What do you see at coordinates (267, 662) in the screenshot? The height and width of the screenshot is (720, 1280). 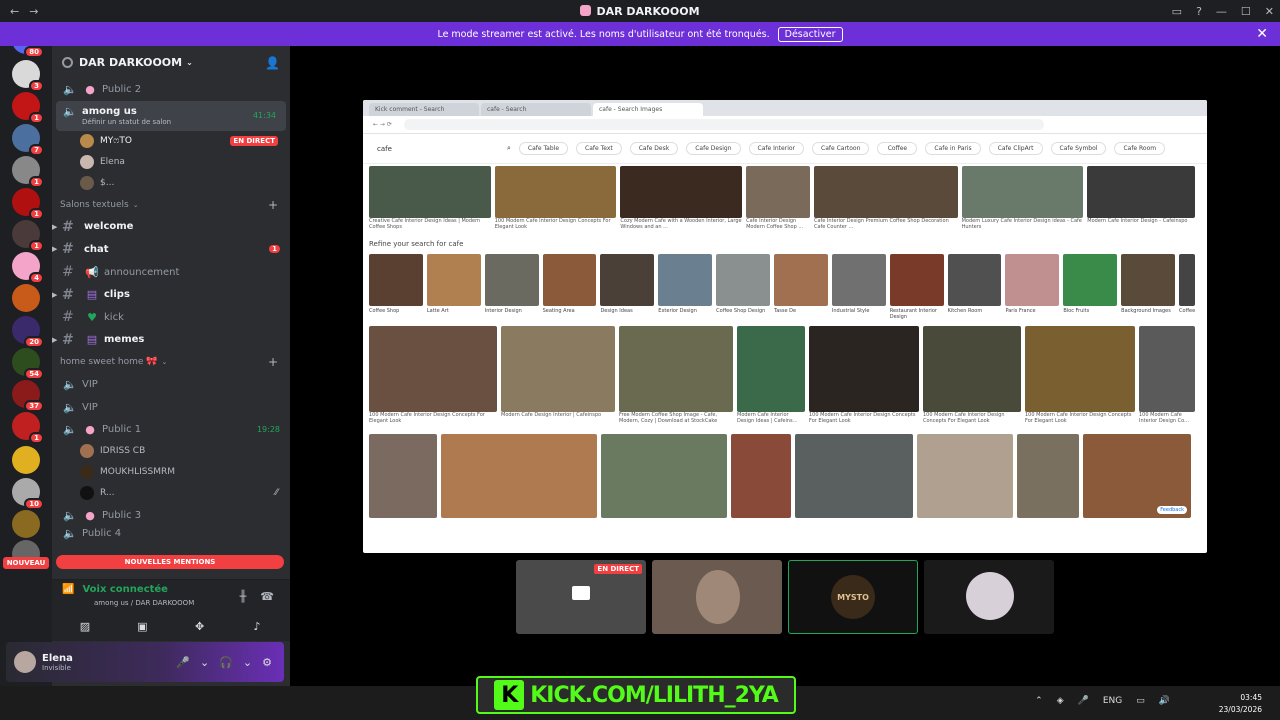 I see `settings-gear-icon: ⚙` at bounding box center [267, 662].